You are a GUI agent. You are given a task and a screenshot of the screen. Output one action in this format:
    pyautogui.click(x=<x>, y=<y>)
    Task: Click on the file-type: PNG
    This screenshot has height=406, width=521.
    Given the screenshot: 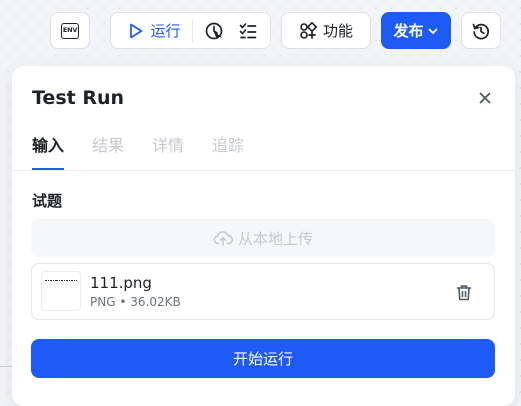 What is the action you would take?
    pyautogui.click(x=103, y=302)
    